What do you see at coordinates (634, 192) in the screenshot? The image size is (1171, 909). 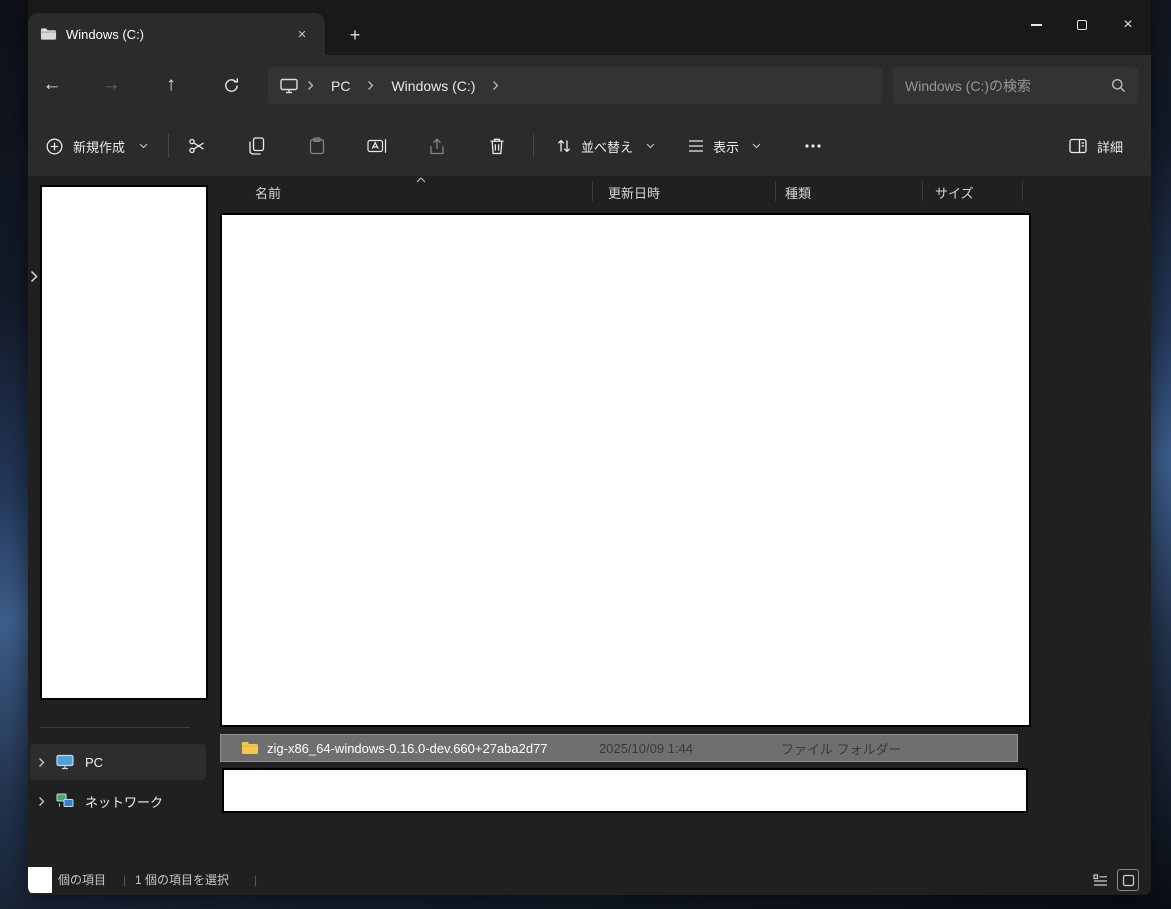 I see `column-header-date: 更新日時` at bounding box center [634, 192].